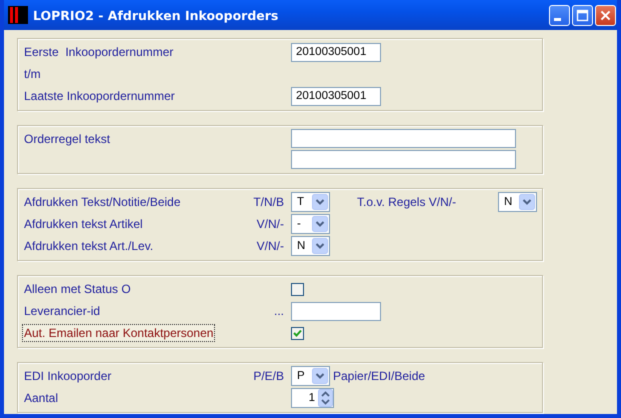  Describe the element at coordinates (67, 139) in the screenshot. I see `field-label: Orderregel tekst` at that location.